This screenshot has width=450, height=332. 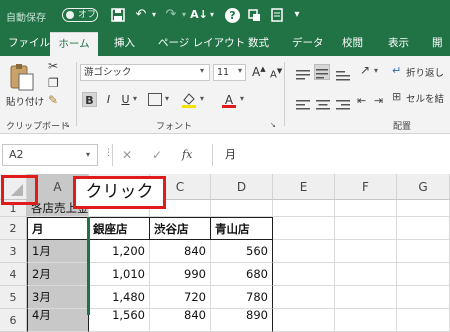 I want to click on cancel-icon: ✕, so click(x=127, y=155).